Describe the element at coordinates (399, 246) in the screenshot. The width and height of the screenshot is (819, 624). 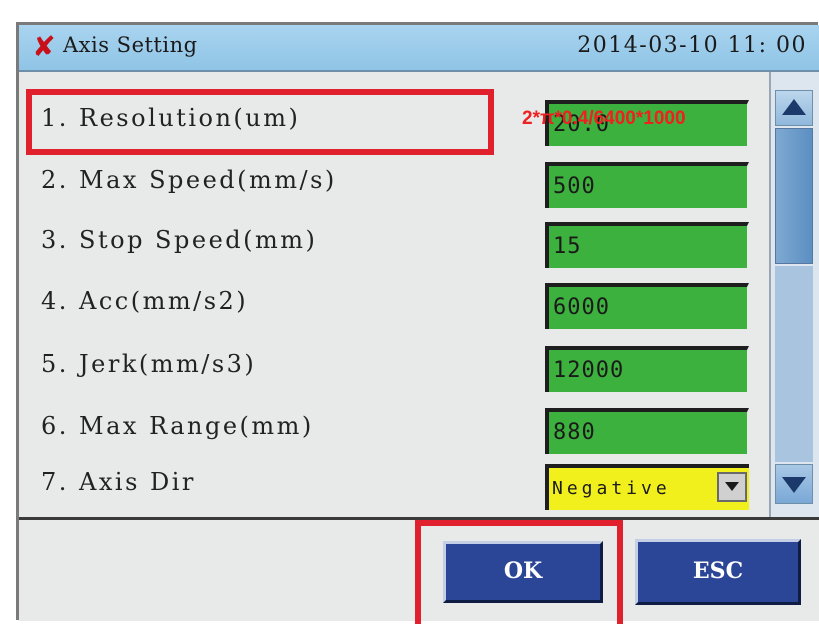
I see `setting-row-stop-speed: 3. Stop Speed(mm) 15` at that location.